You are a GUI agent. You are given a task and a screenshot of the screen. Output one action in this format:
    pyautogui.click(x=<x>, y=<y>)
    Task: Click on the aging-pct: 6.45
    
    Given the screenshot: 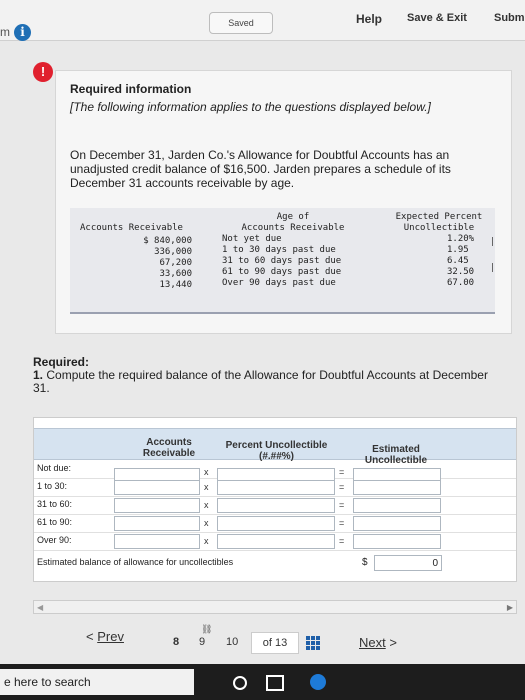 What is the action you would take?
    pyautogui.click(x=458, y=261)
    